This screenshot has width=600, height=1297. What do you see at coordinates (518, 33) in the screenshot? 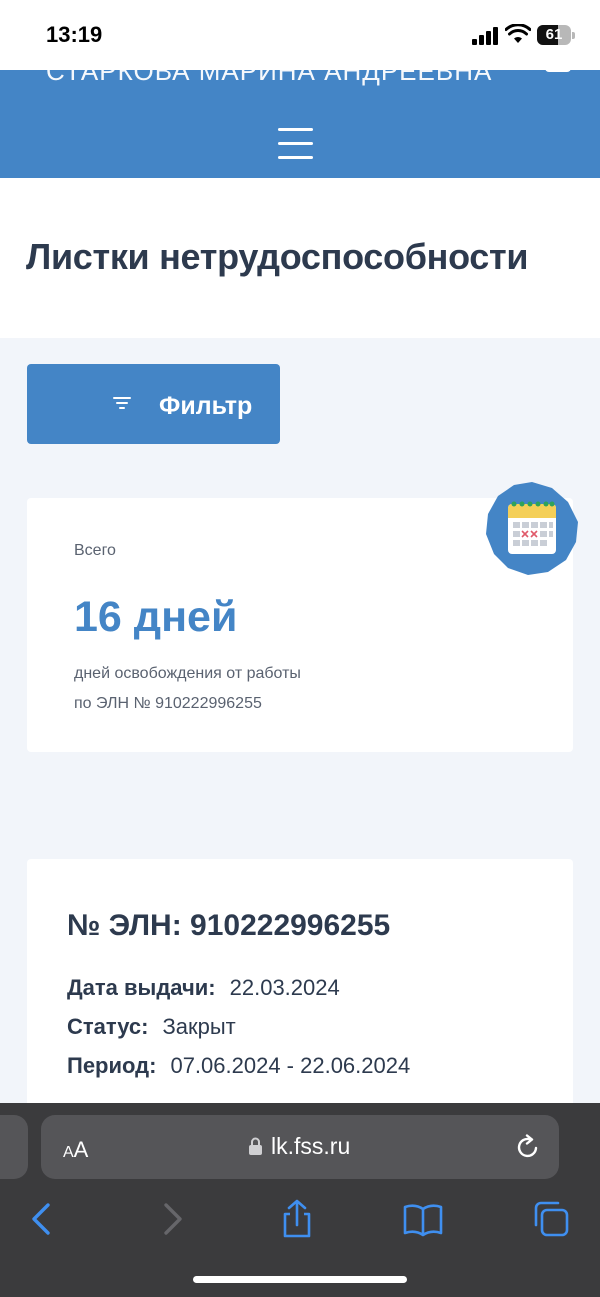
I see `wifi-icon` at bounding box center [518, 33].